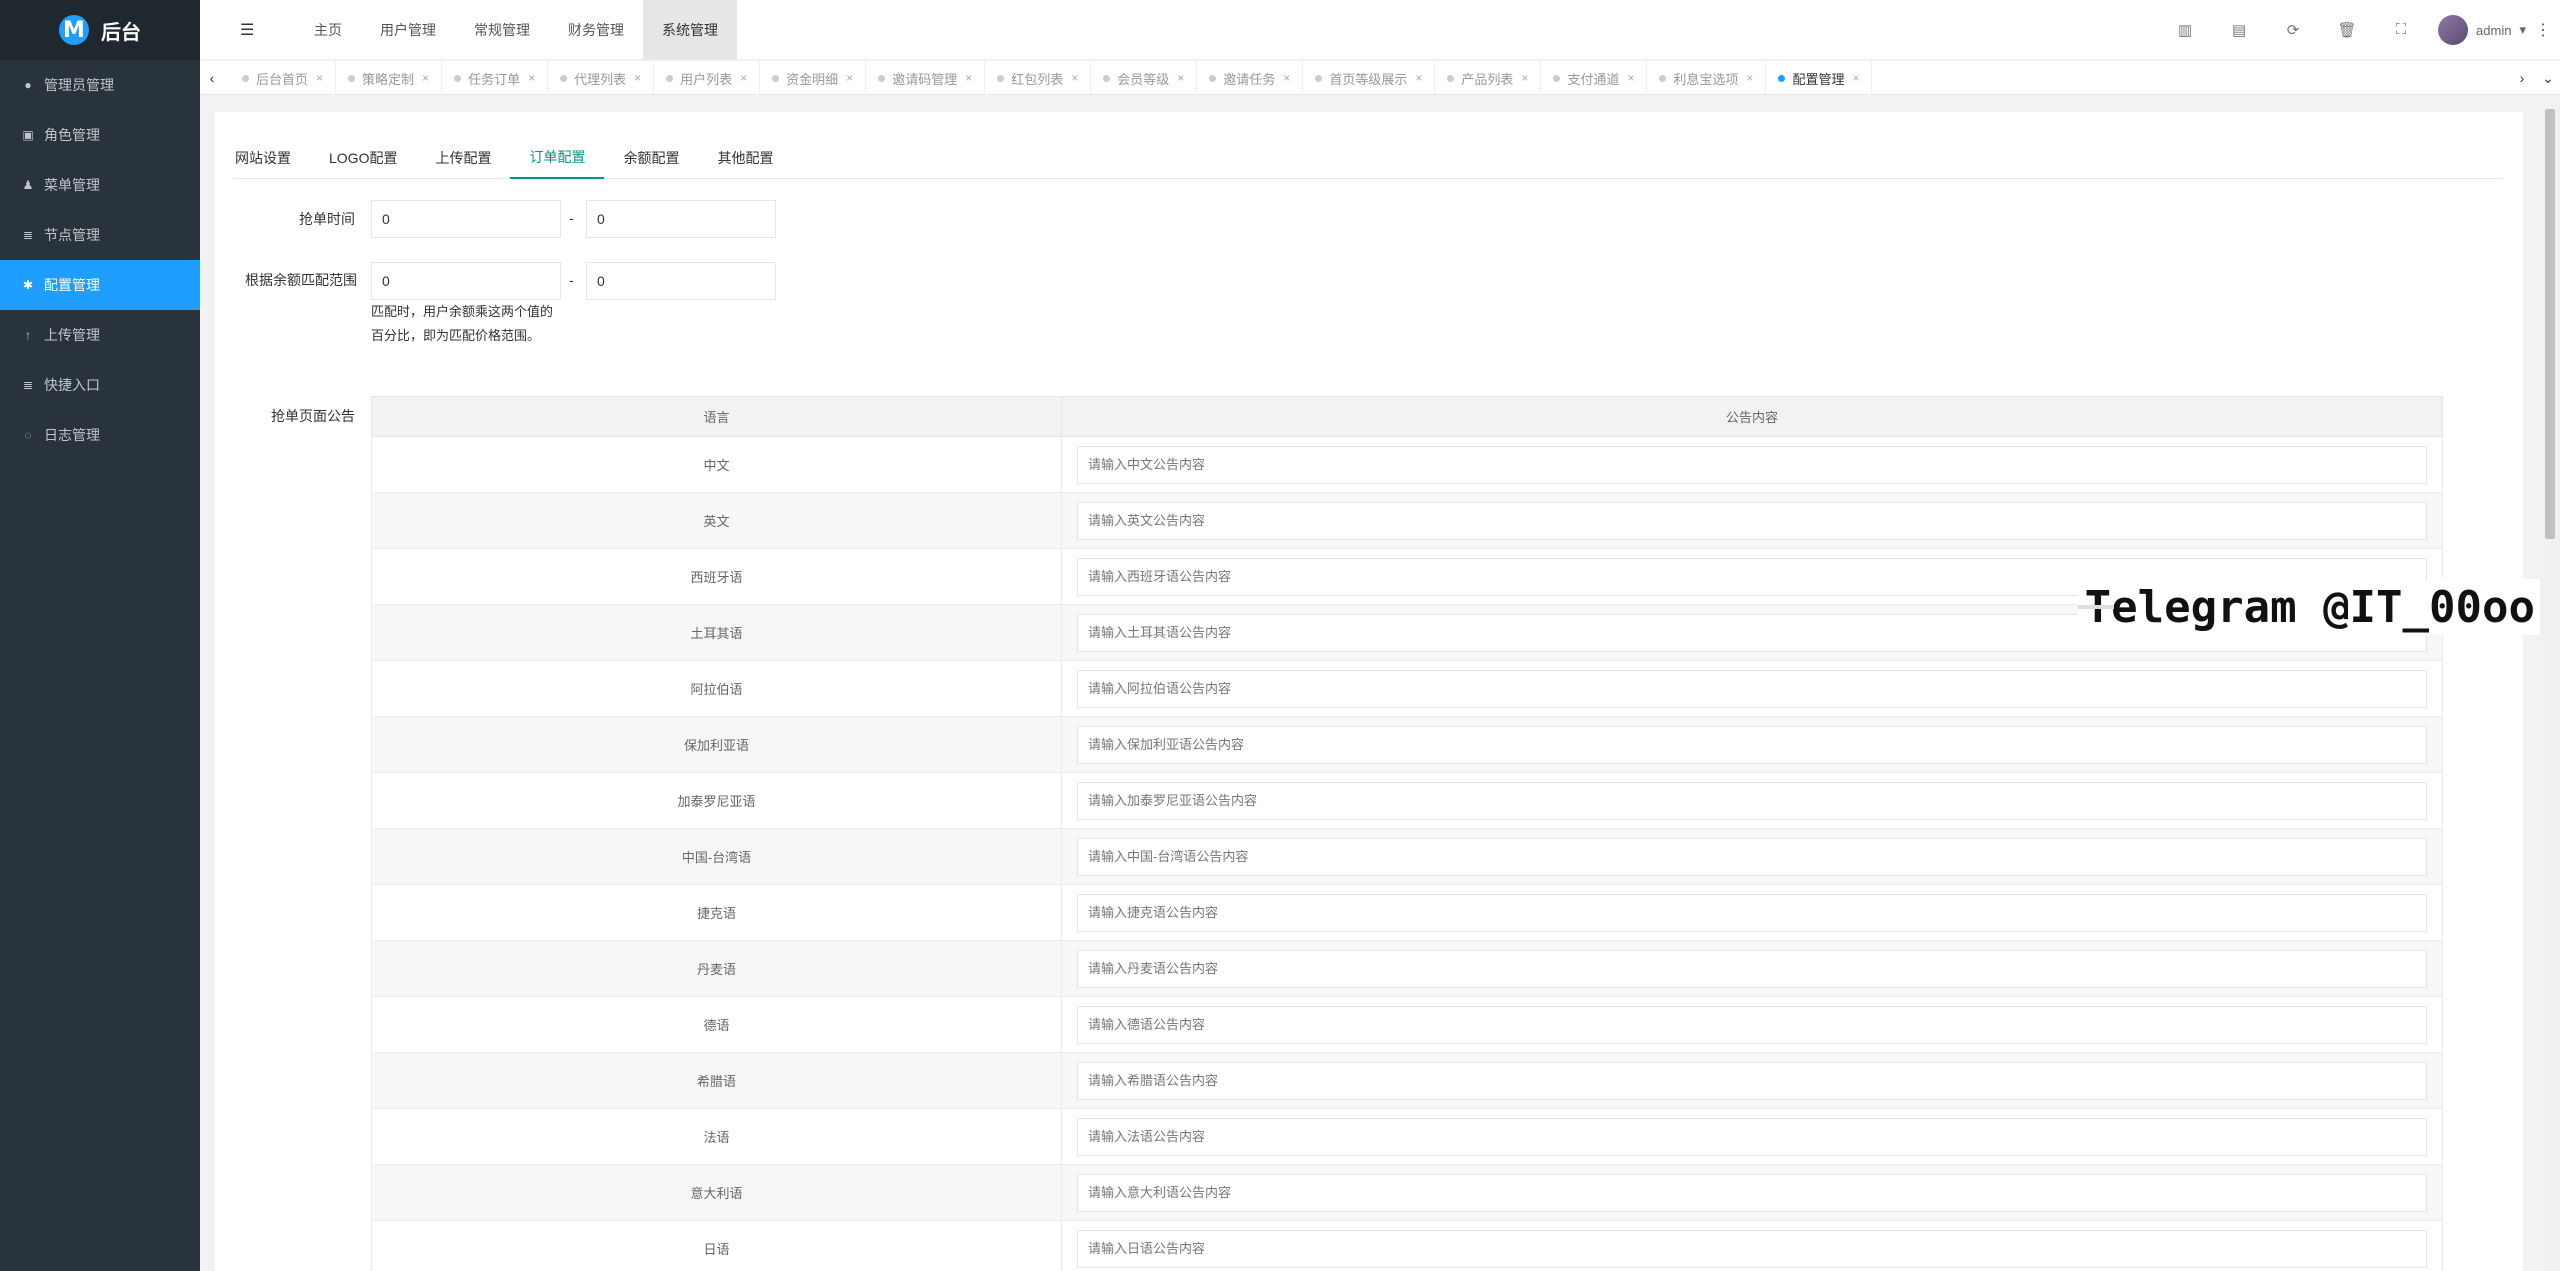  I want to click on fullscreen-icon: ⛶, so click(2401, 30).